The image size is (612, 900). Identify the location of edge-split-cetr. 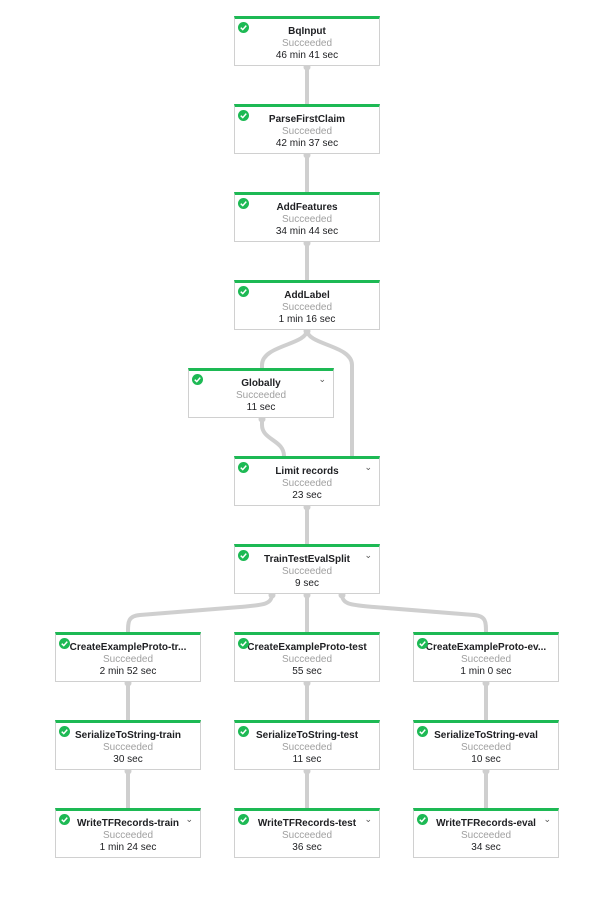
(200, 613).